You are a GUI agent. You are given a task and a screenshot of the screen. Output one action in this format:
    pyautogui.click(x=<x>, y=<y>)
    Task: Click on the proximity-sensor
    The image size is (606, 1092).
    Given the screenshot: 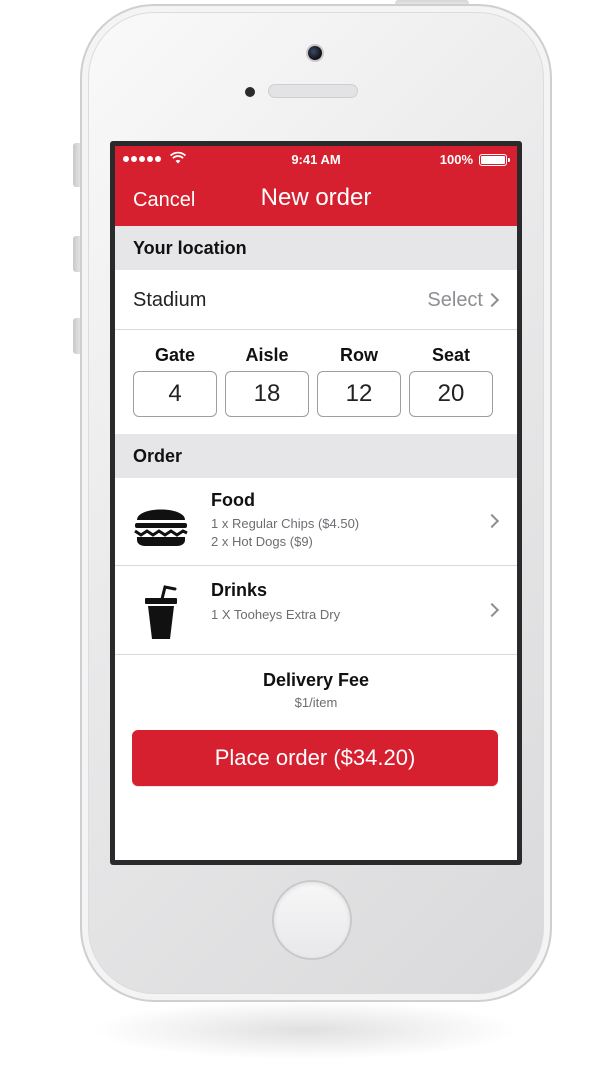 What is the action you would take?
    pyautogui.click(x=250, y=92)
    